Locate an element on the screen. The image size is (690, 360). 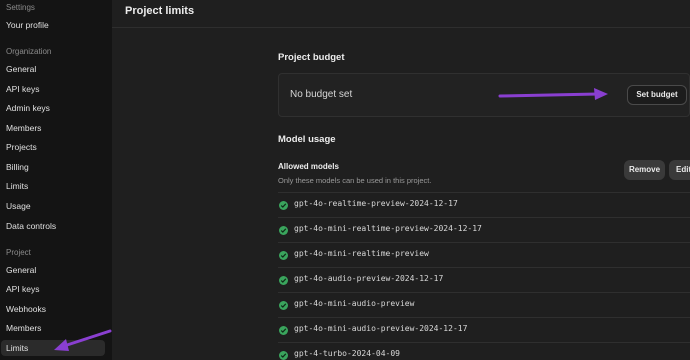
sidebar-item-org-limits: Limits is located at coordinates (17, 186).